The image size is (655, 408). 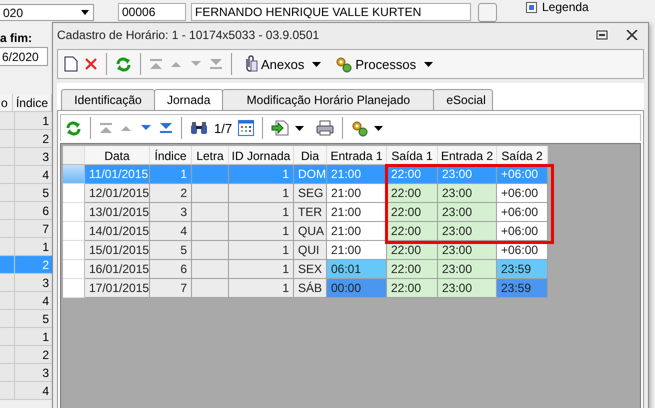 What do you see at coordinates (463, 99) in the screenshot?
I see `tab: eSocial` at bounding box center [463, 99].